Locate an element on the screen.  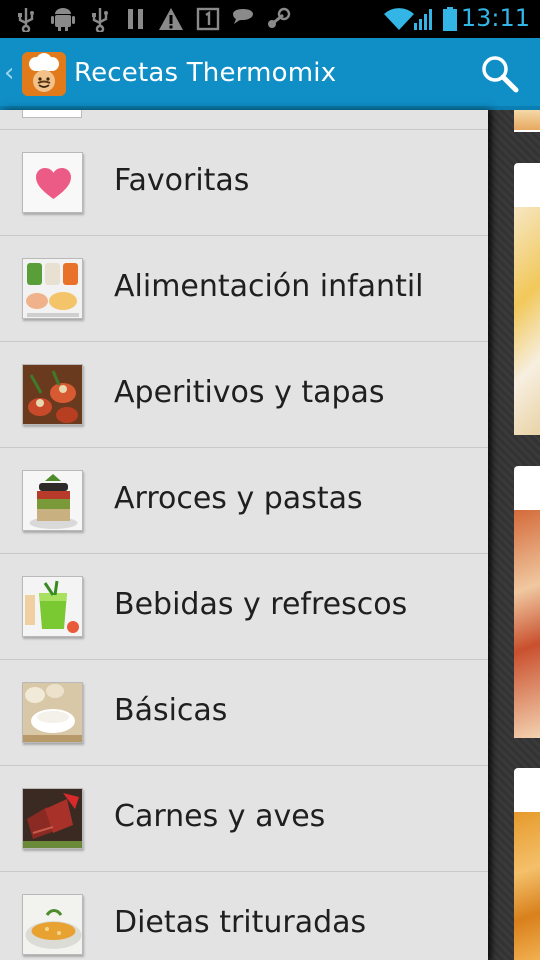
drawer-item-arroces-y-pastas: Arroces y pastas is located at coordinates (244, 501).